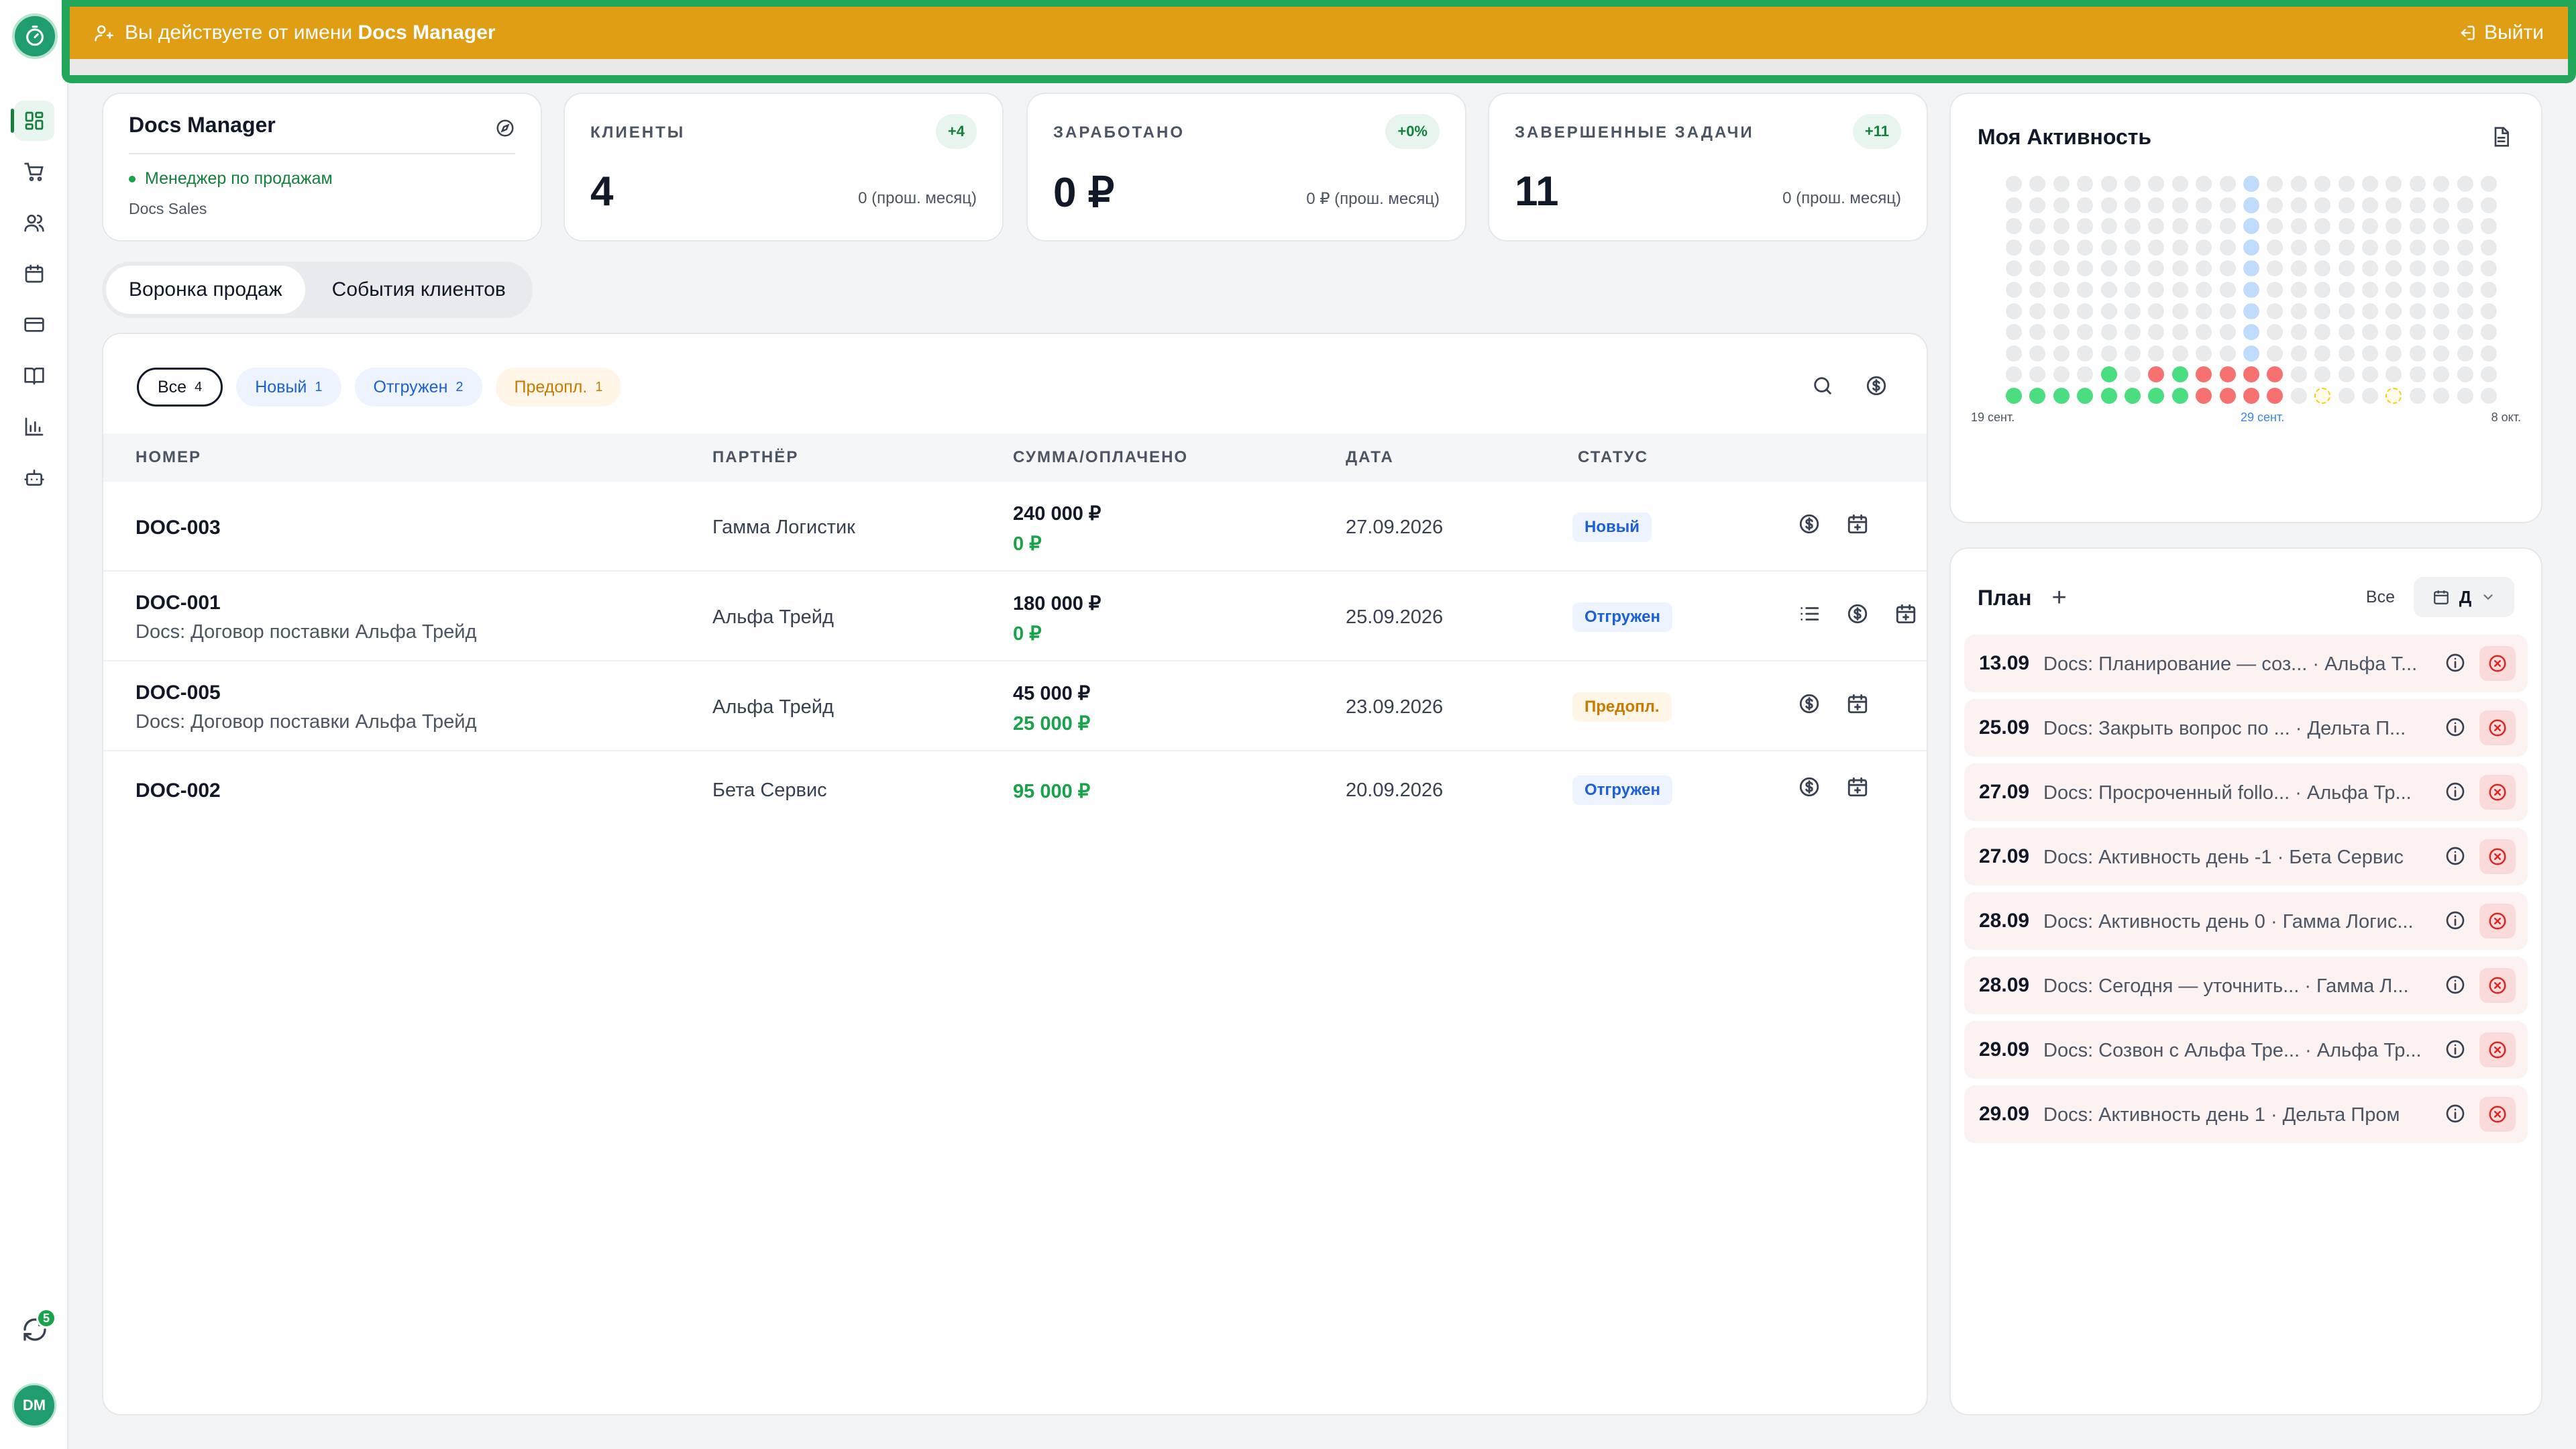 This screenshot has width=2576, height=1449. Describe the element at coordinates (180, 387) in the screenshot. I see `filter-all: Все 4` at that location.